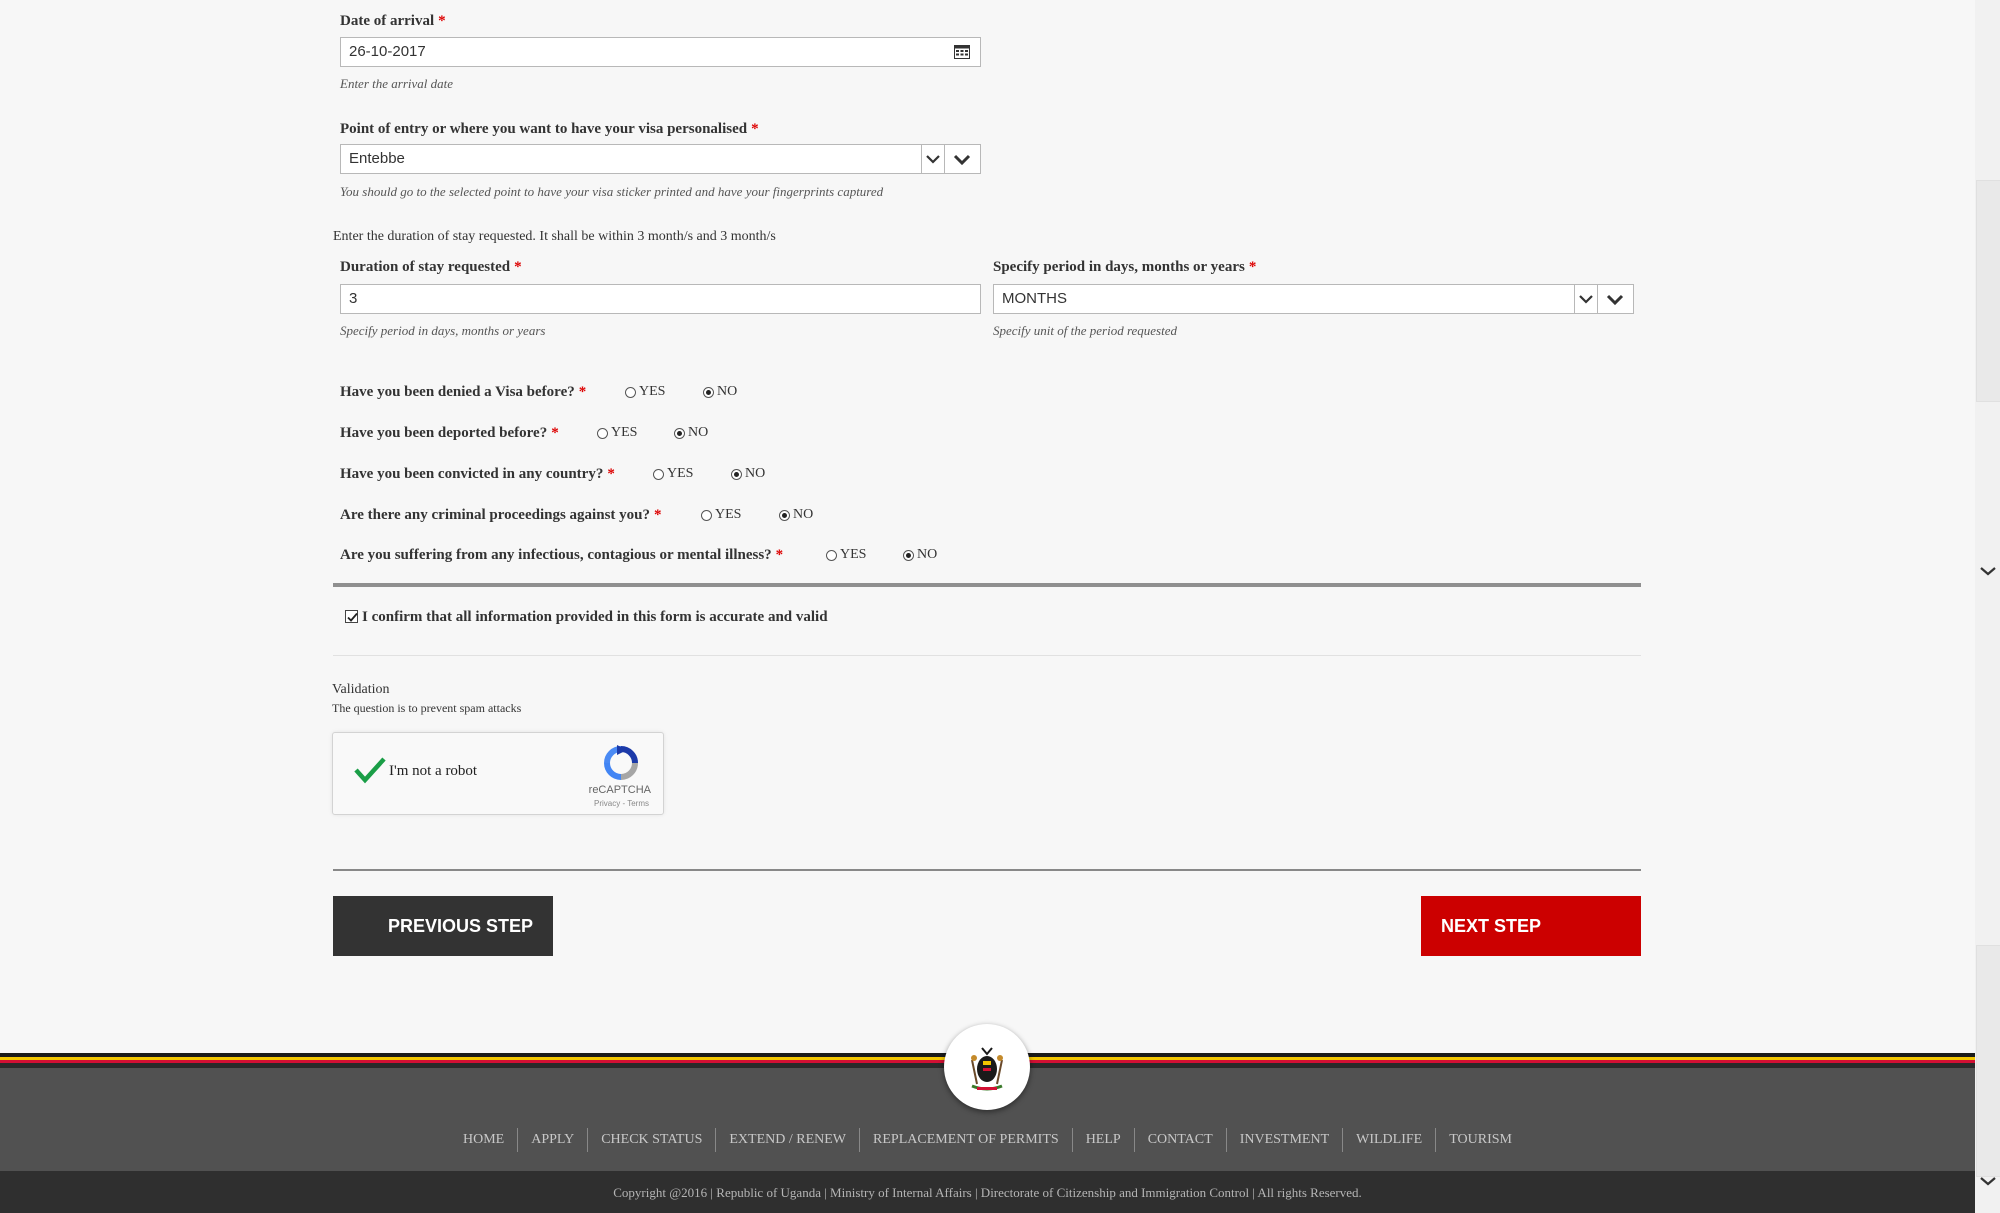 The image size is (2000, 1213). Describe the element at coordinates (1389, 1139) in the screenshot. I see `footer-link-wildlife: WILDLIFE` at that location.